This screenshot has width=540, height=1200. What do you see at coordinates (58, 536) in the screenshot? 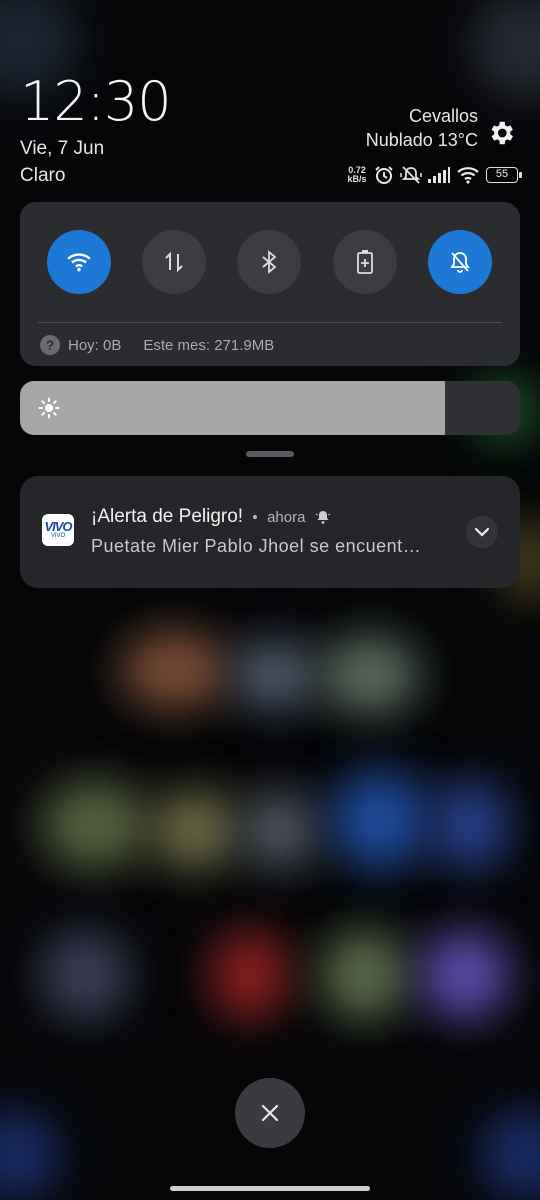
I see `app-icon-sub: VIVO` at bounding box center [58, 536].